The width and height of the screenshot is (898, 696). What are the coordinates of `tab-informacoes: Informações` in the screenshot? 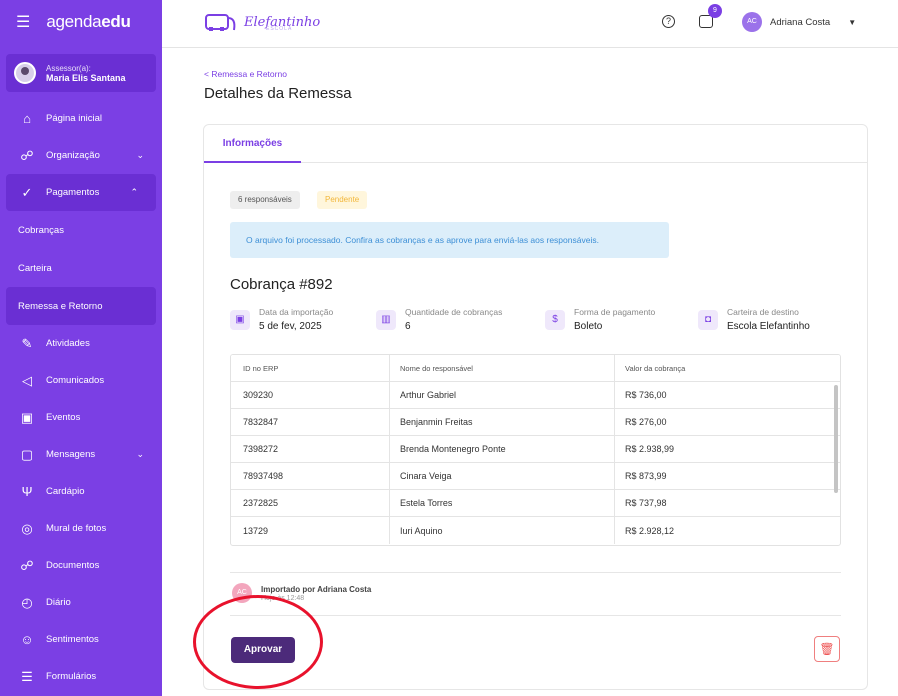 It's located at (252, 144).